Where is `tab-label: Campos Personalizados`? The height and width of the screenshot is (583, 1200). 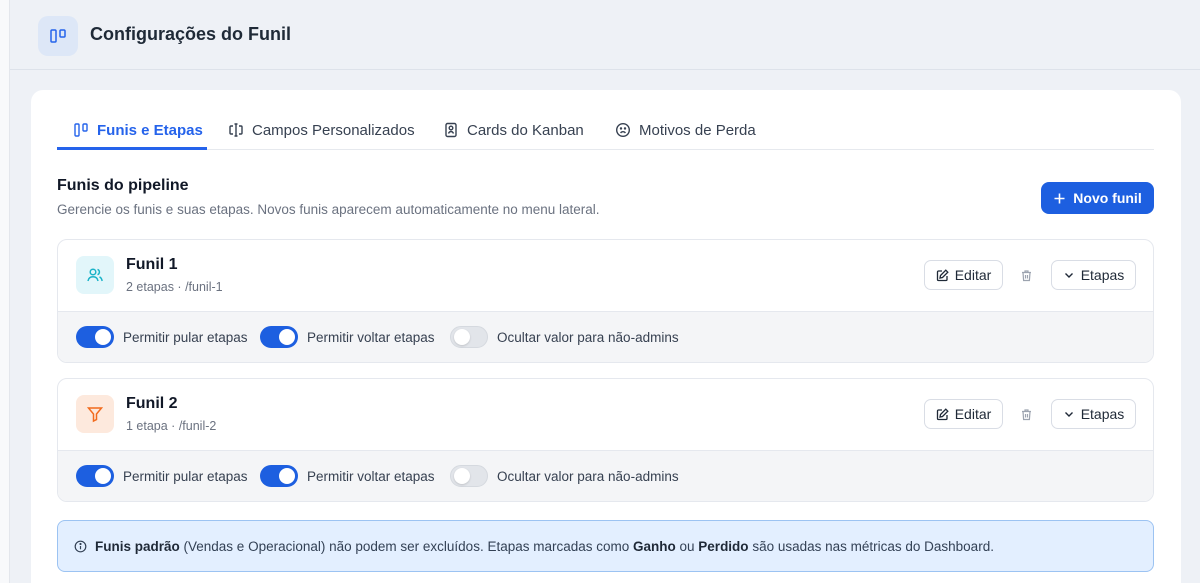
tab-label: Campos Personalizados is located at coordinates (333, 130).